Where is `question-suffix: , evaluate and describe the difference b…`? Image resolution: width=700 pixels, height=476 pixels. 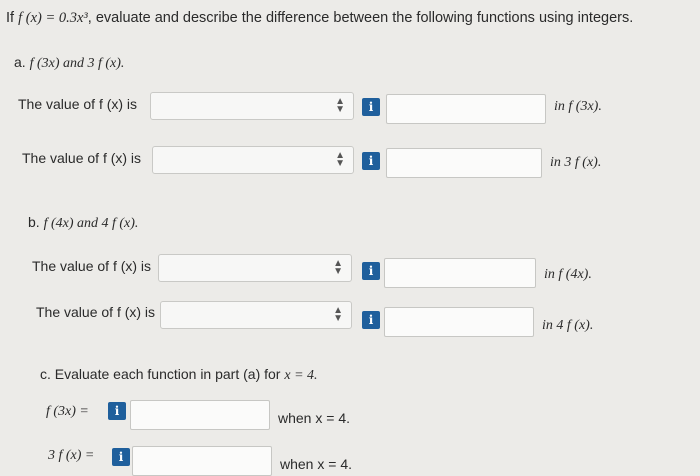 question-suffix: , evaluate and describe the difference b… is located at coordinates (360, 18).